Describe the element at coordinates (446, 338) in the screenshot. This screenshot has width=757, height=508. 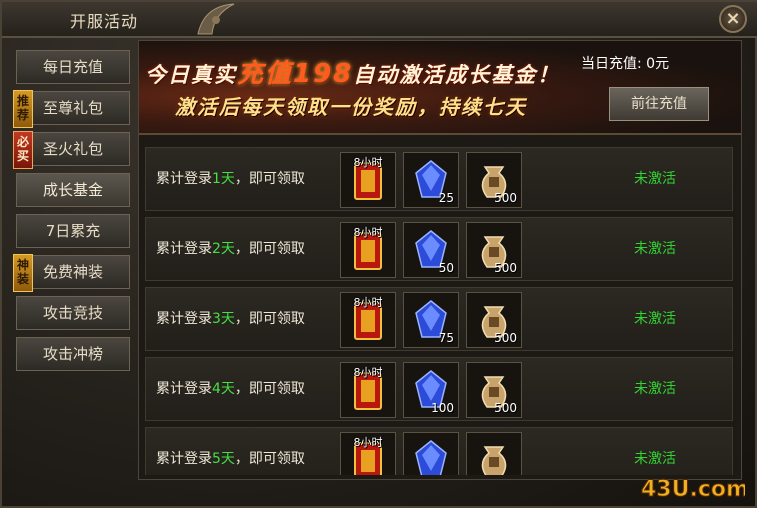
I see `item-count: 75` at that location.